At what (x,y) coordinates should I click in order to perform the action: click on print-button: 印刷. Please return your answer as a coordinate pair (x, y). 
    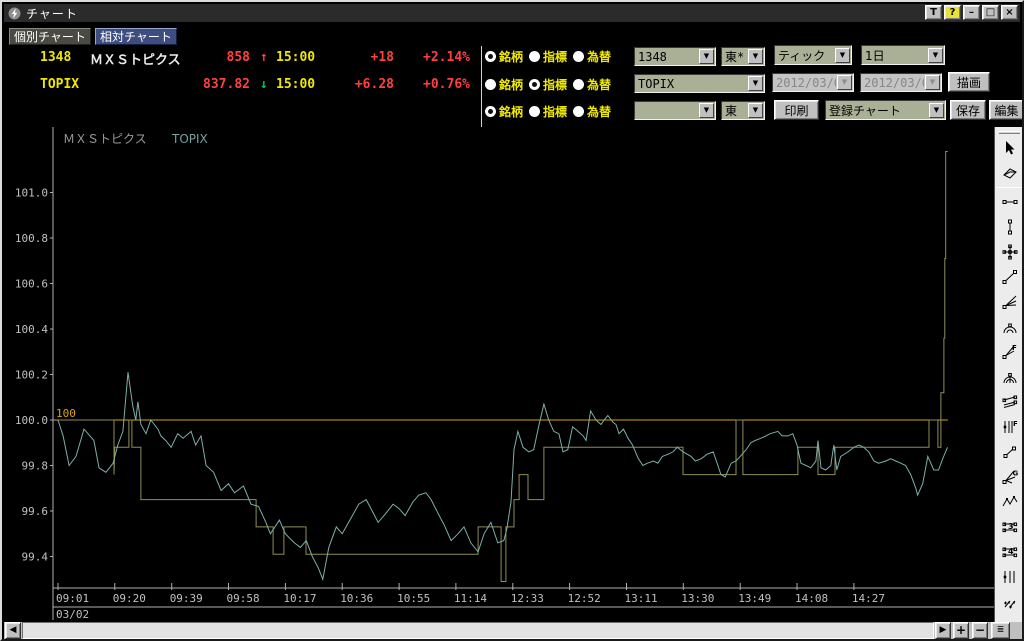
    Looking at the image, I should click on (796, 110).